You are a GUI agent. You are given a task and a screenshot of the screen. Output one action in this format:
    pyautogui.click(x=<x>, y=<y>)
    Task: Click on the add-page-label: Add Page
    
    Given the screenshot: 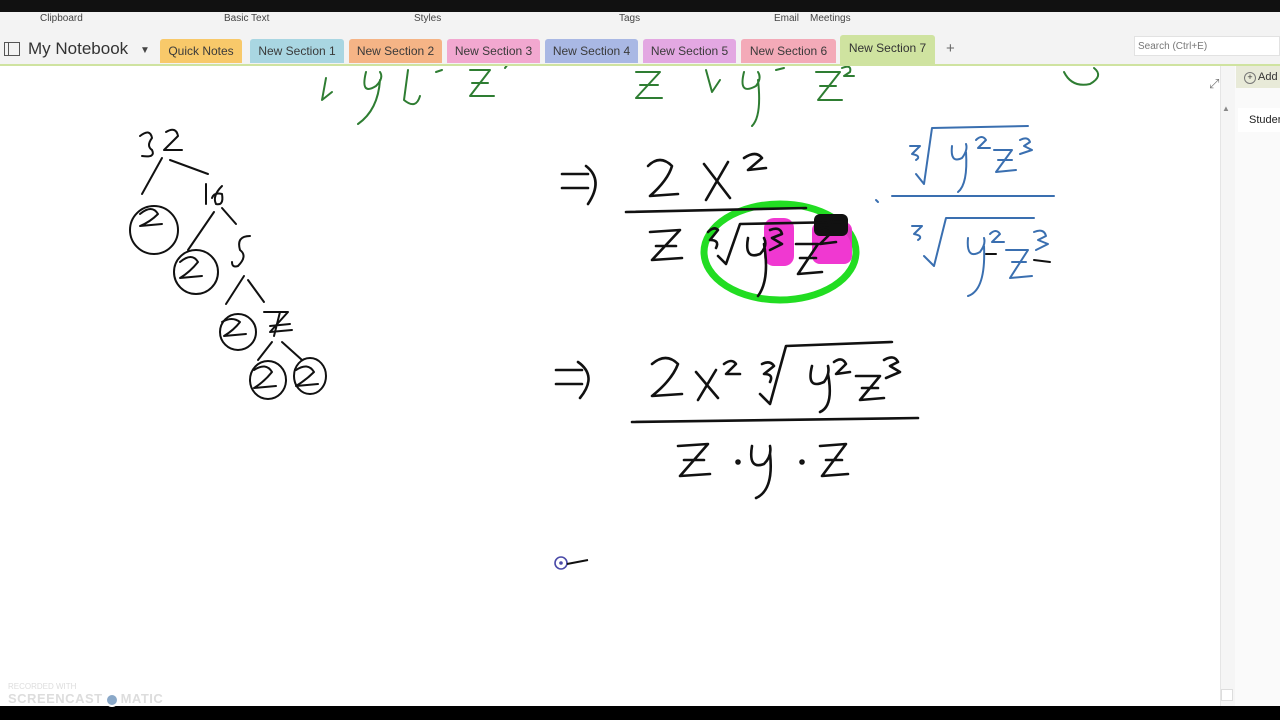 What is the action you would take?
    pyautogui.click(x=1269, y=77)
    